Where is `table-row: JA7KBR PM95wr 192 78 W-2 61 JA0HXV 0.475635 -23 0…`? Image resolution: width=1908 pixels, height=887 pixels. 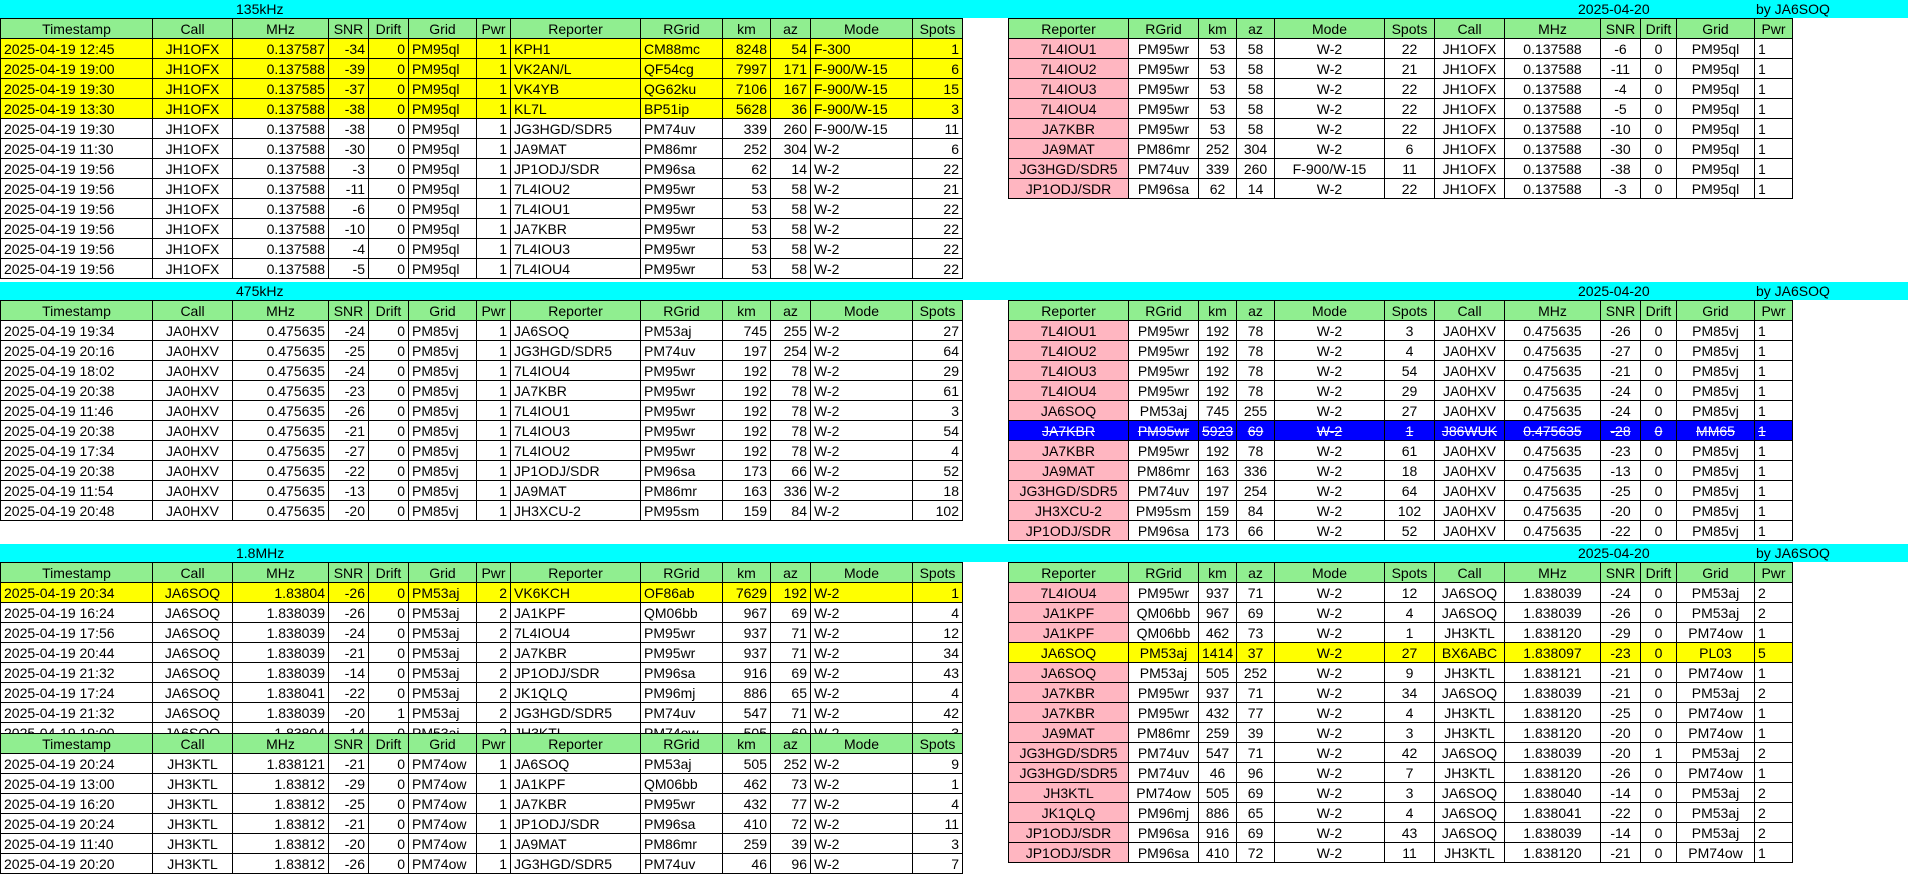
table-row: JA7KBR PM95wr 192 78 W-2 61 JA0HXV 0.475635 -23 0… is located at coordinates (1400, 450).